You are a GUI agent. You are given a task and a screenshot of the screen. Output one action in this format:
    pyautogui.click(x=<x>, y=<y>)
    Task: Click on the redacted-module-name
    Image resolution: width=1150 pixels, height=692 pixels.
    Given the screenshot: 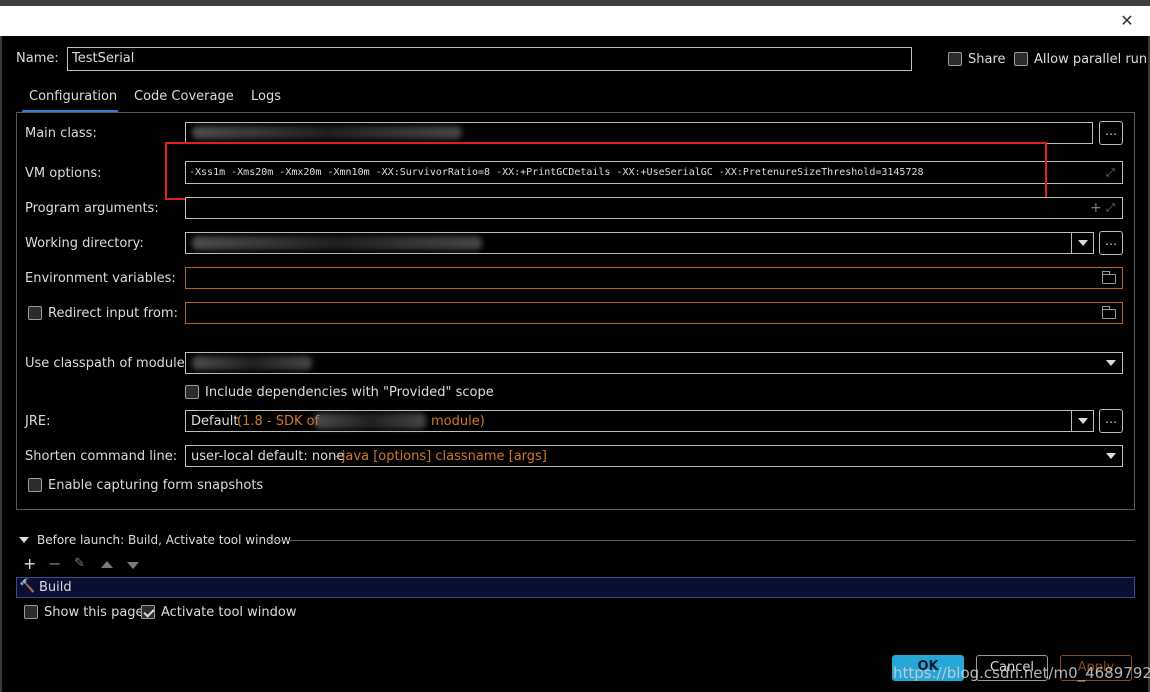 What is the action you would take?
    pyautogui.click(x=252, y=363)
    